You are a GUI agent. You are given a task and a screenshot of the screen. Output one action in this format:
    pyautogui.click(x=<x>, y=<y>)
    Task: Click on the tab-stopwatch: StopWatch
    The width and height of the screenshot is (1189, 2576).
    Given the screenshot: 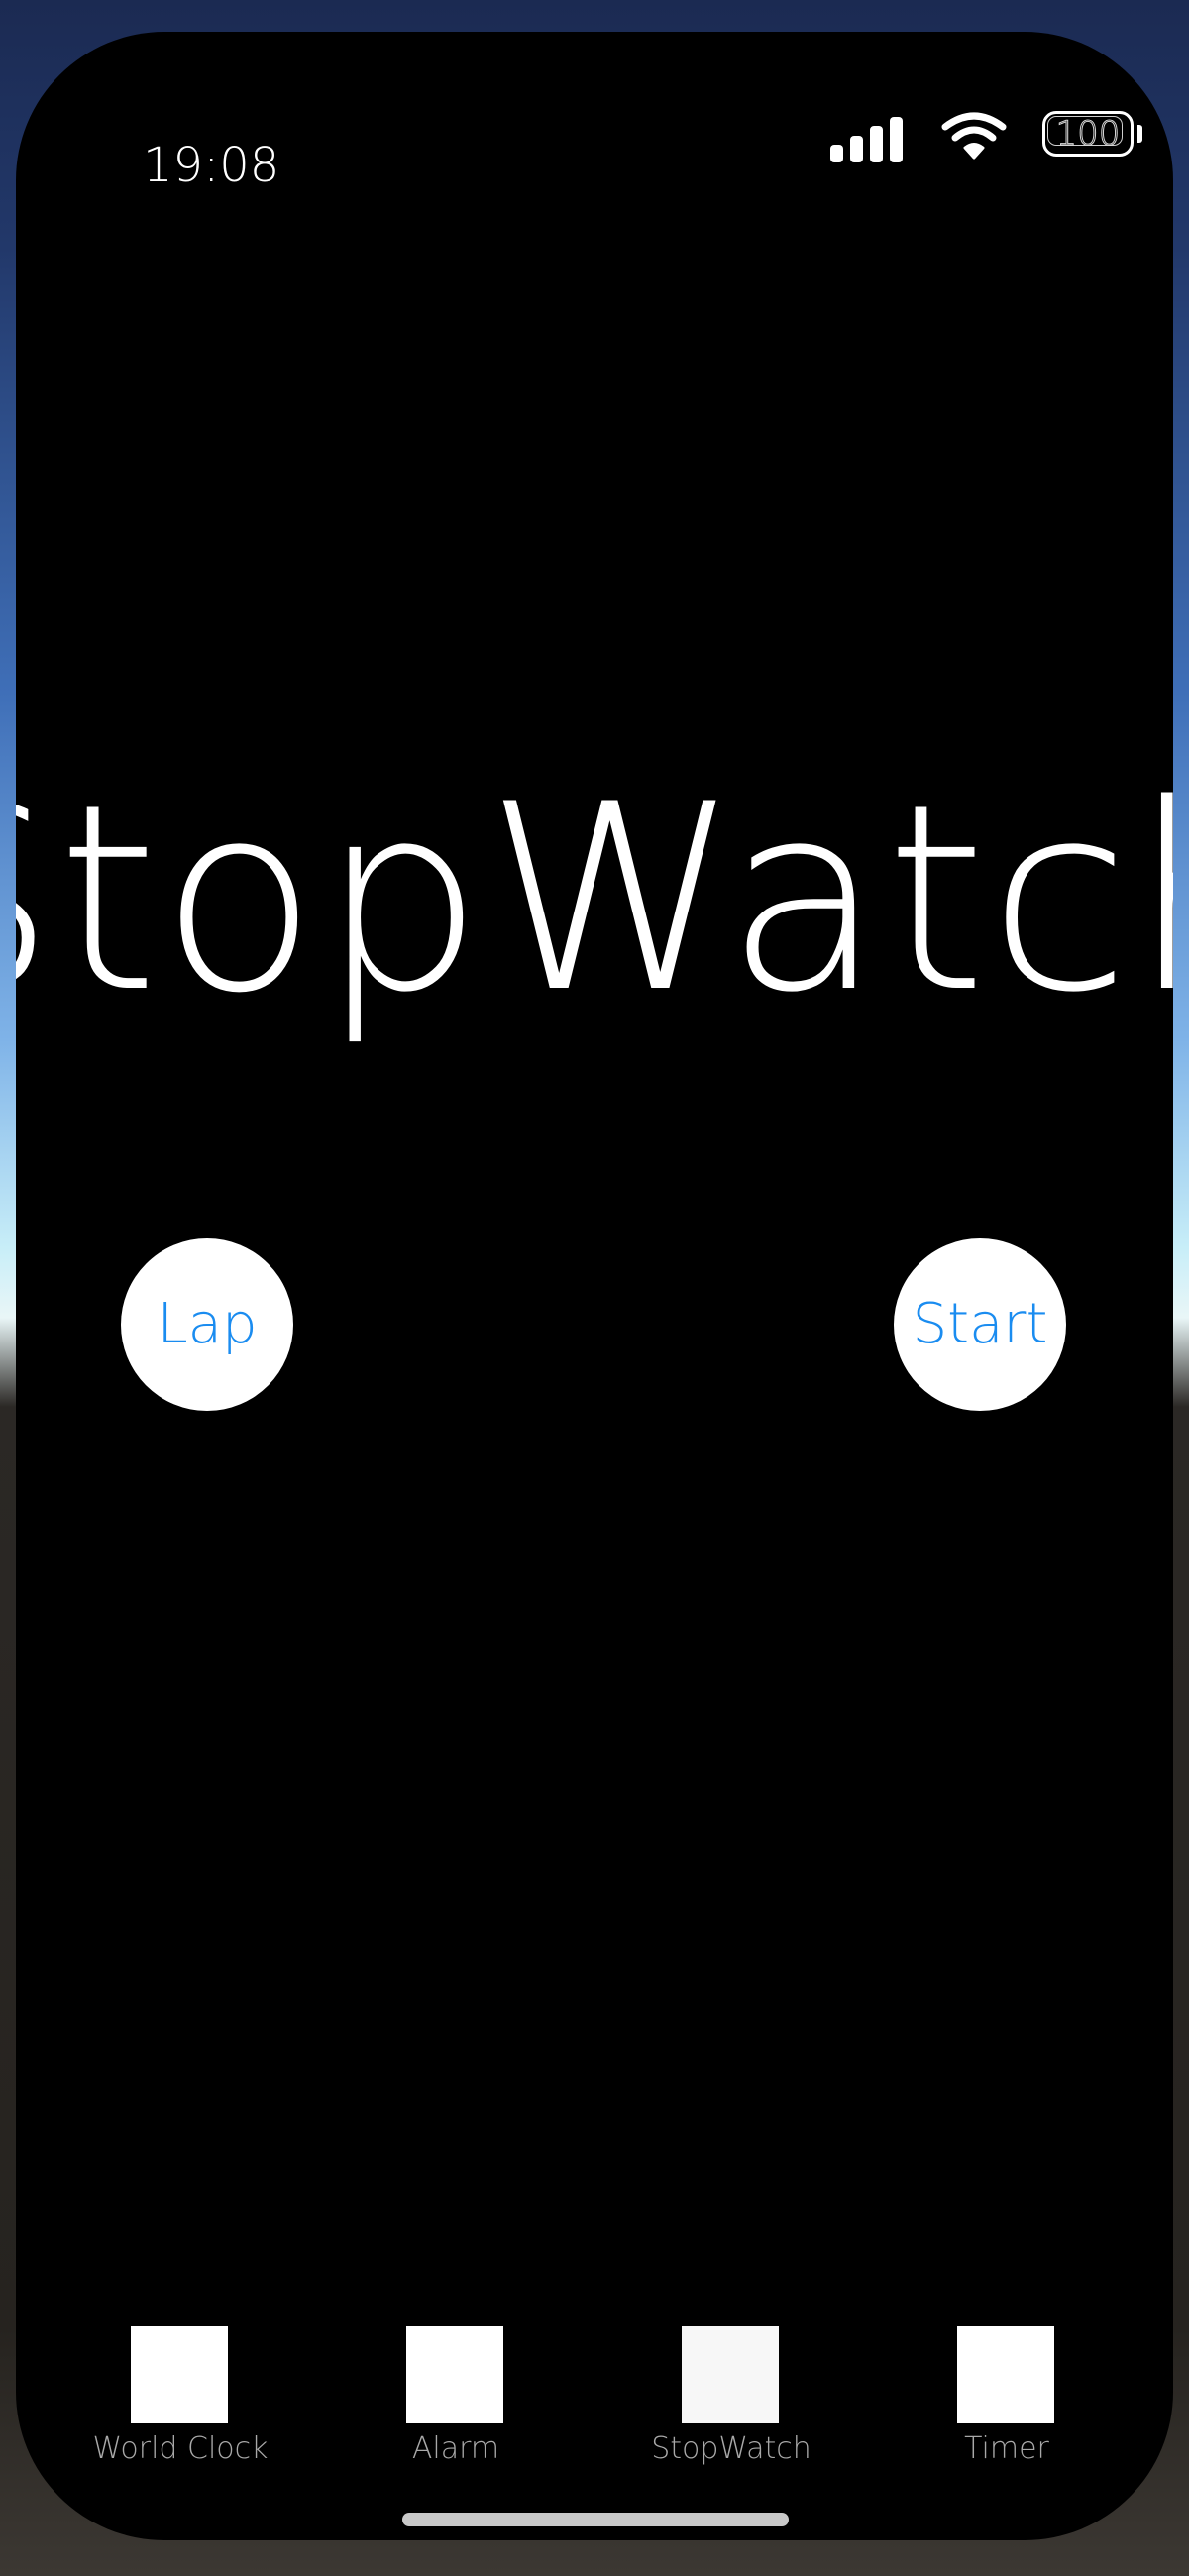 What is the action you would take?
    pyautogui.click(x=731, y=2416)
    